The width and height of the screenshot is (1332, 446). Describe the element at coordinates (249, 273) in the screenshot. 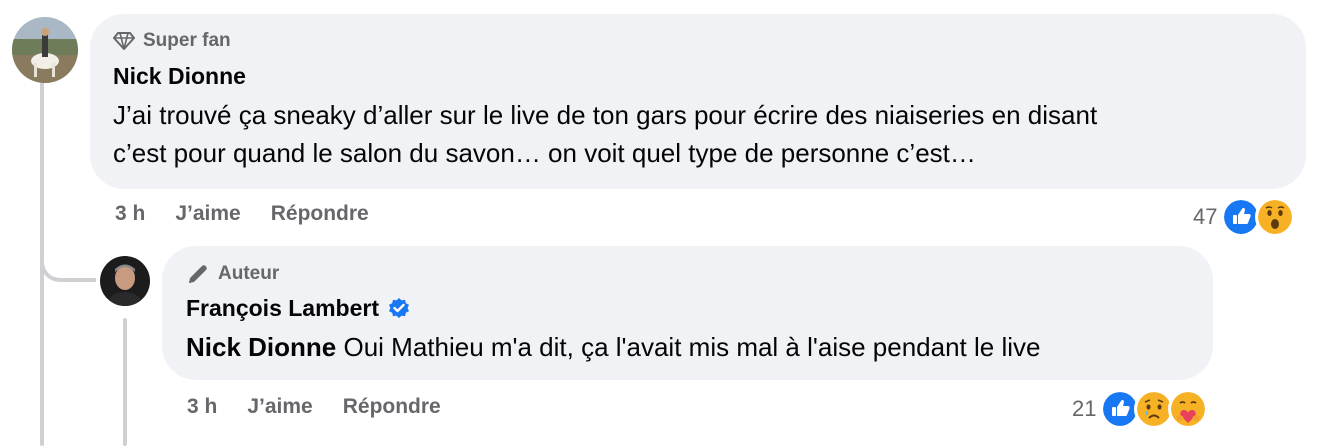

I see `badge-label: Auteur` at that location.